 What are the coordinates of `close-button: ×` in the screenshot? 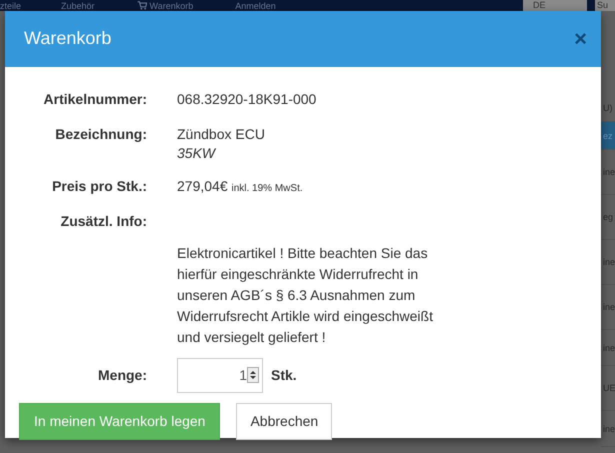 It's located at (580, 39).